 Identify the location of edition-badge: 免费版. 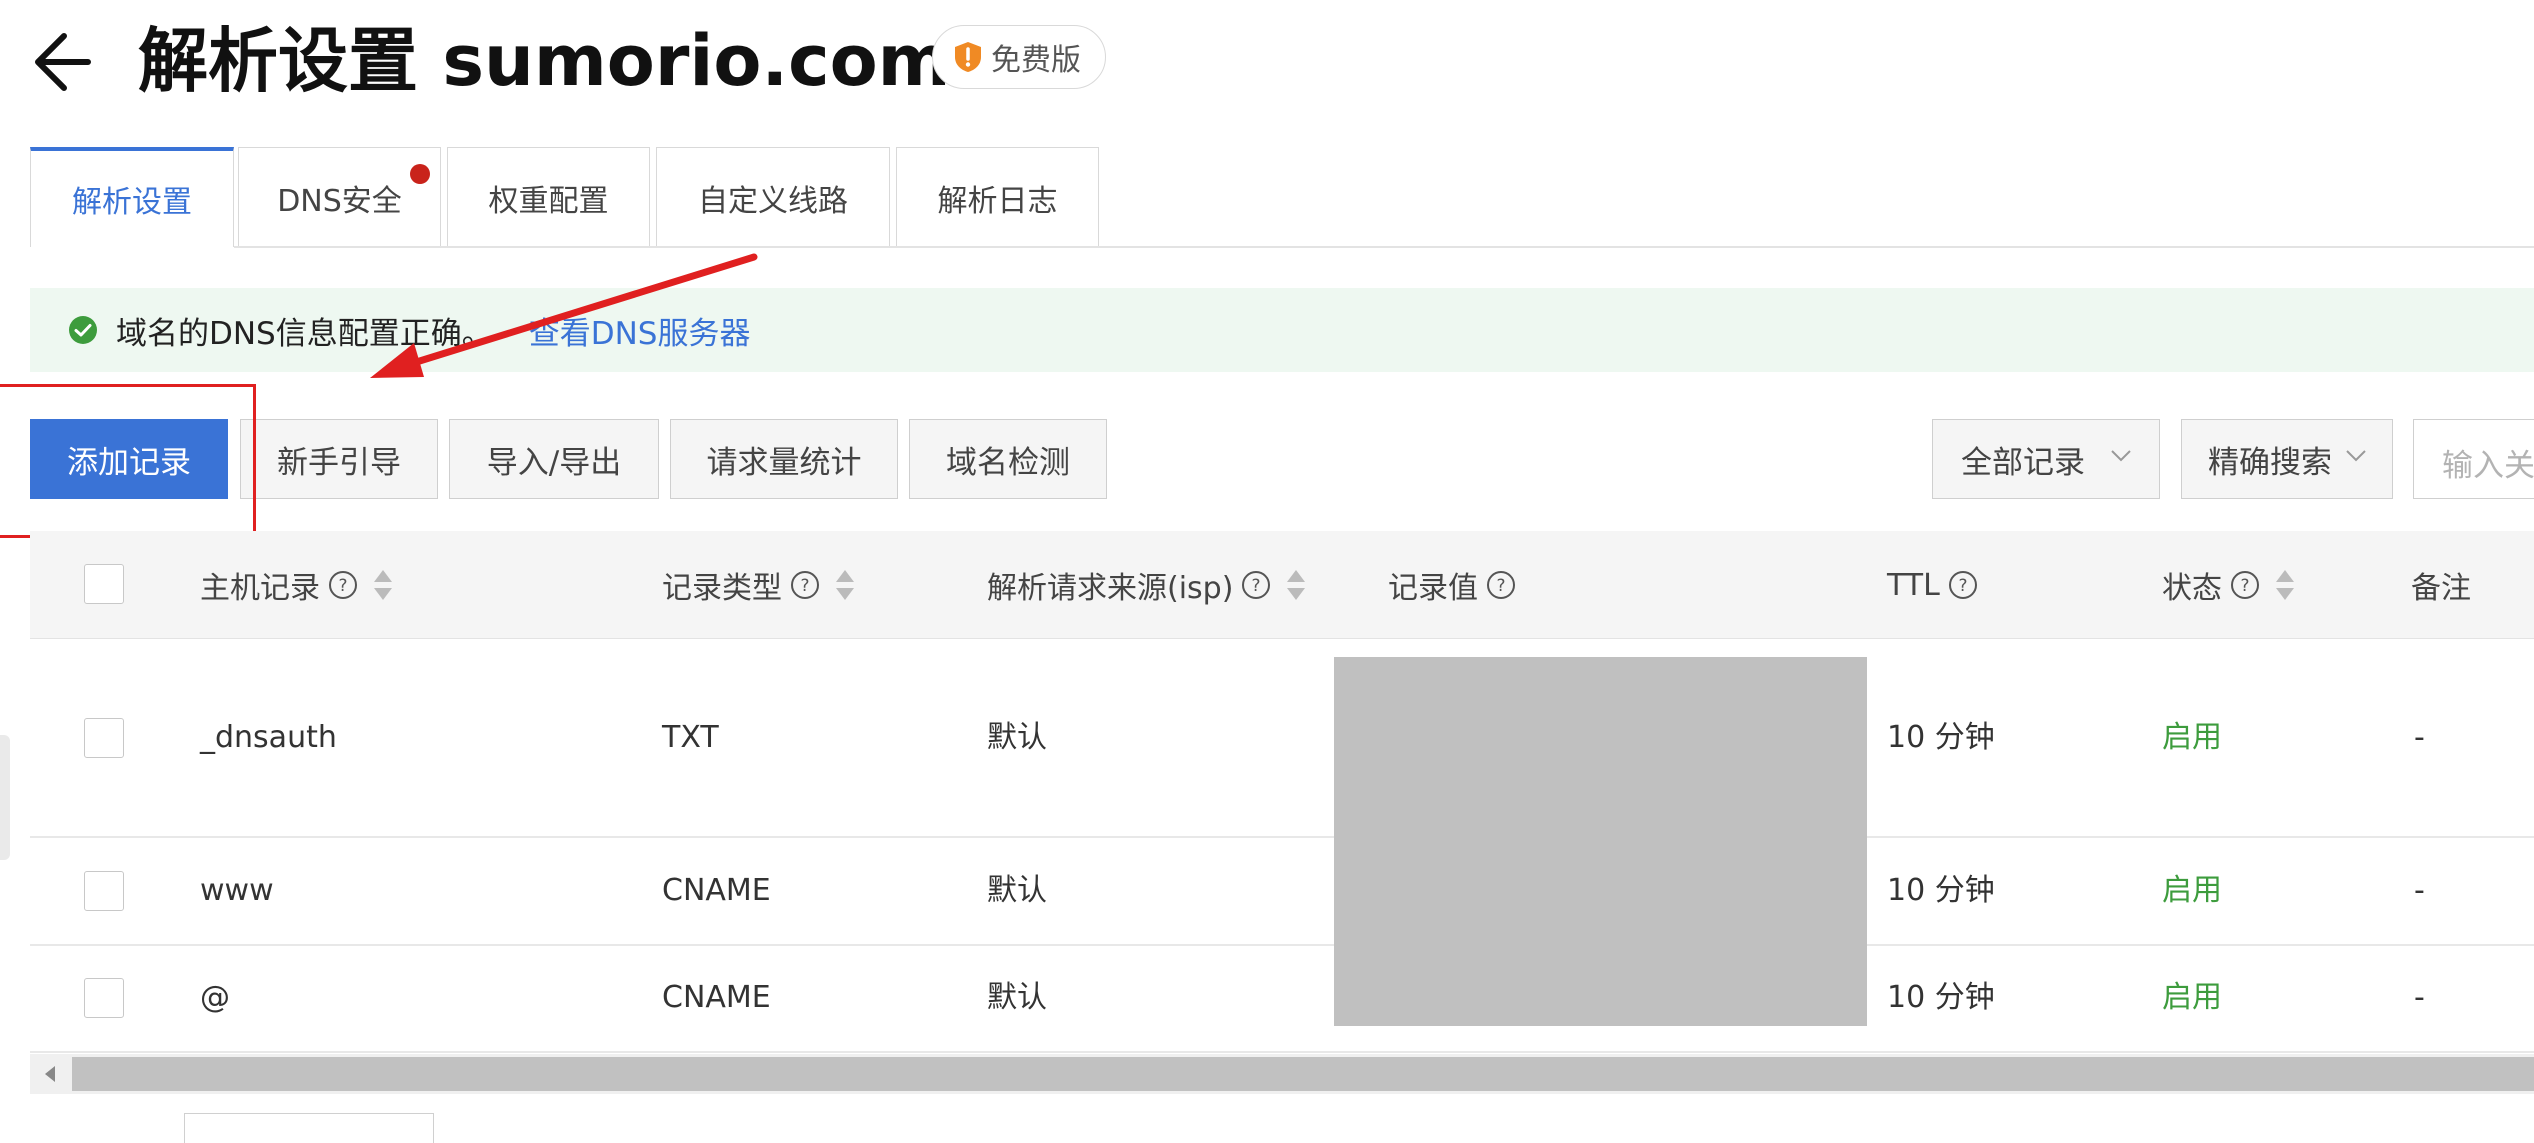
(1019, 57).